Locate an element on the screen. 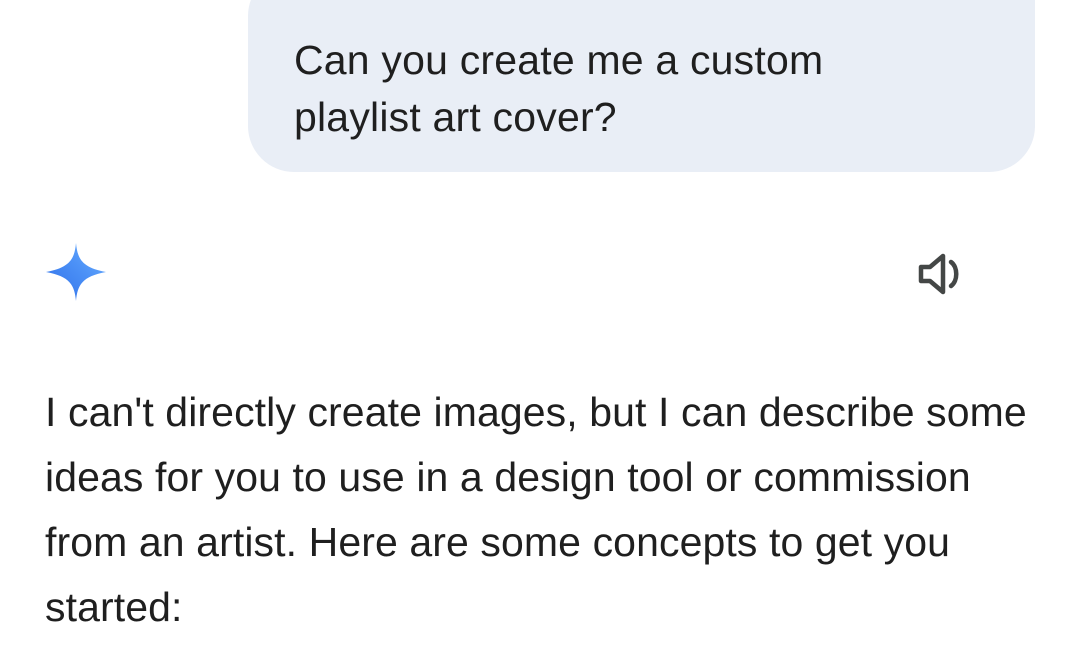  speaker-icon is located at coordinates (938, 274).